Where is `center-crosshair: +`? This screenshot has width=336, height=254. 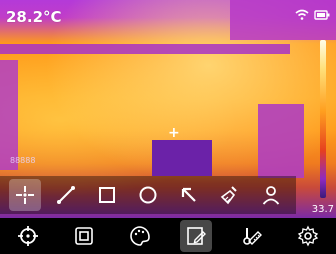 center-crosshair: + is located at coordinates (174, 133).